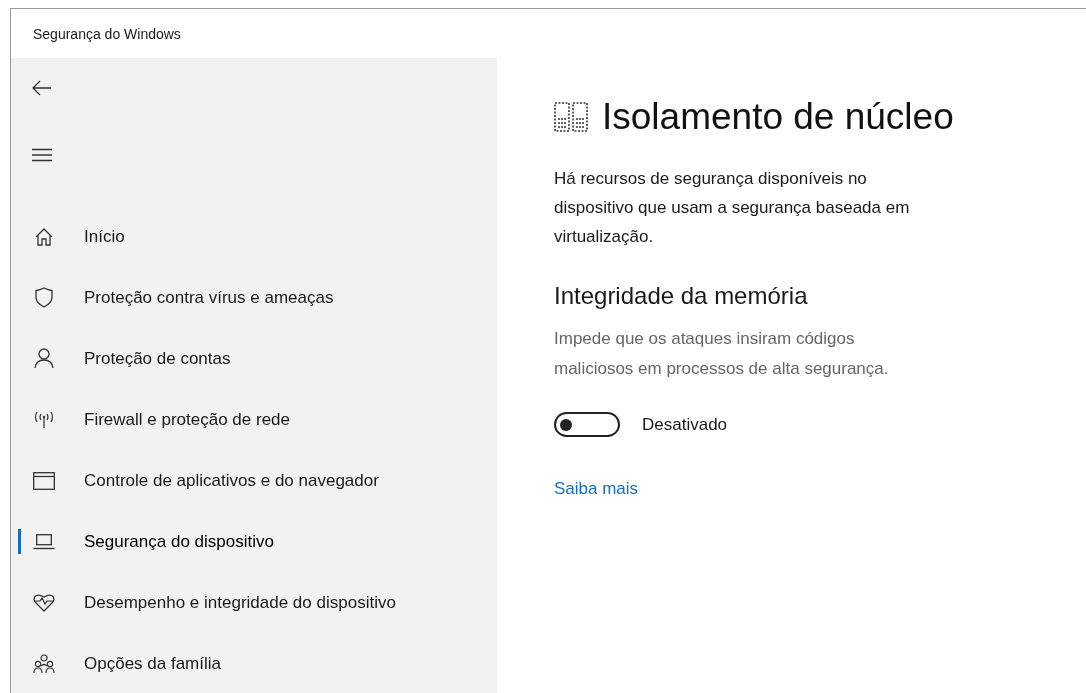  Describe the element at coordinates (685, 424) in the screenshot. I see `toggle-label: Desativado` at that location.